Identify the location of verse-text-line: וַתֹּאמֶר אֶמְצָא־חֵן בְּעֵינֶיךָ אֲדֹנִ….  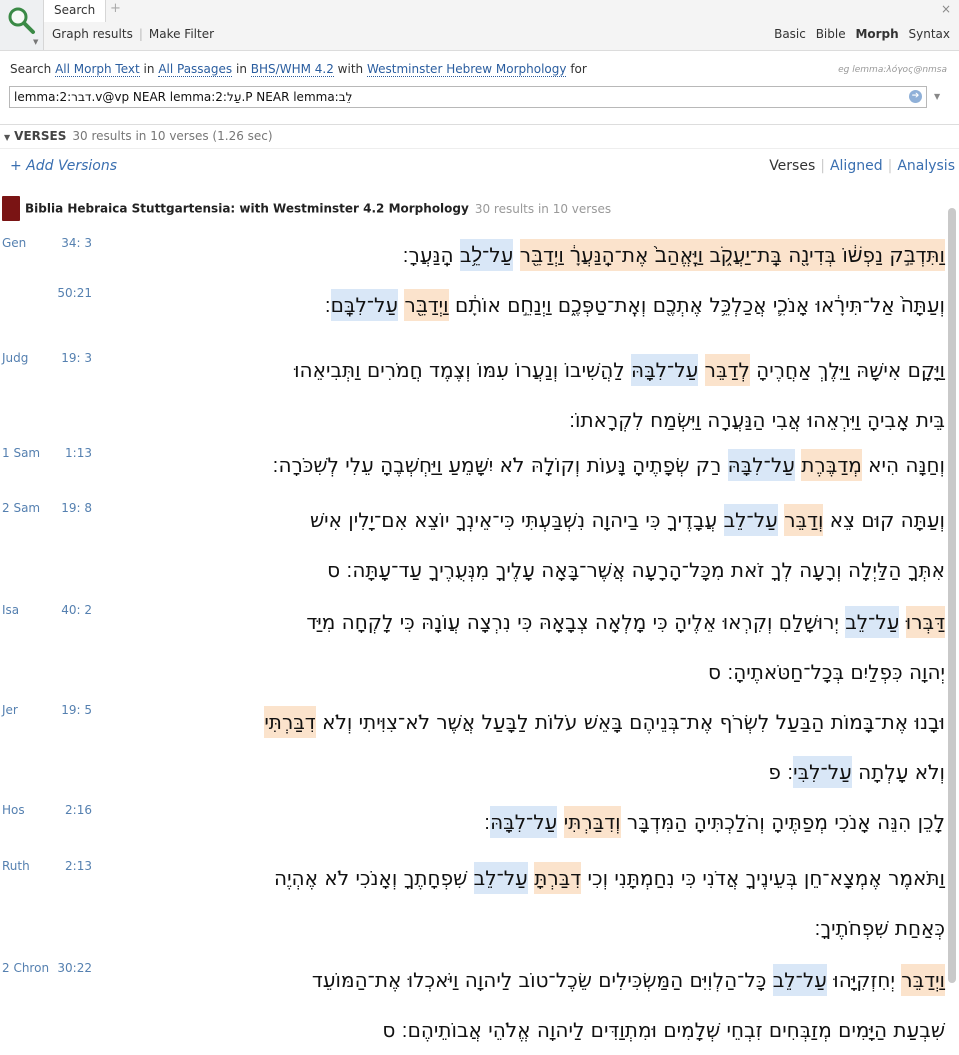
(525, 878).